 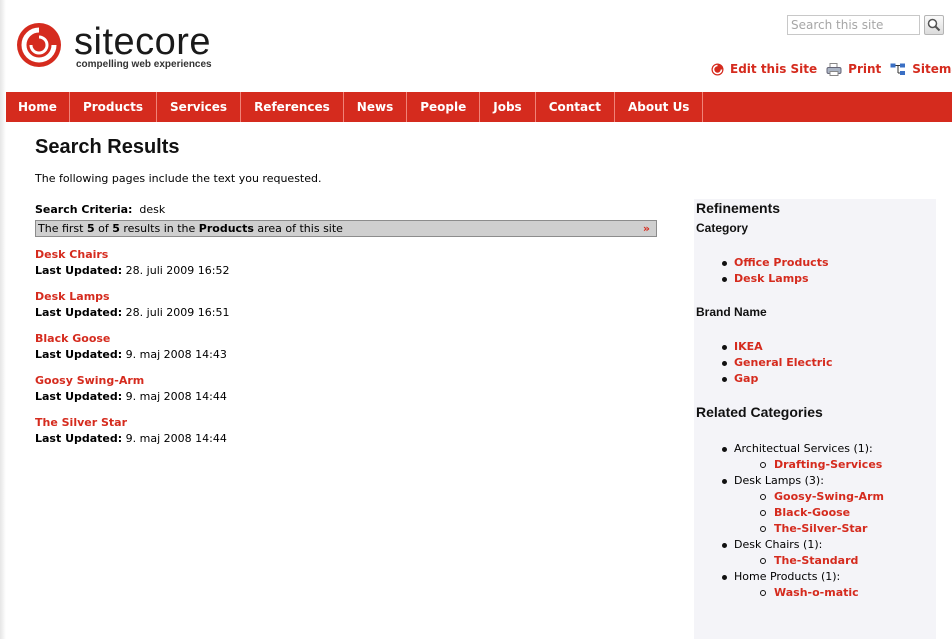 What do you see at coordinates (114, 107) in the screenshot?
I see `nav-products: Products` at bounding box center [114, 107].